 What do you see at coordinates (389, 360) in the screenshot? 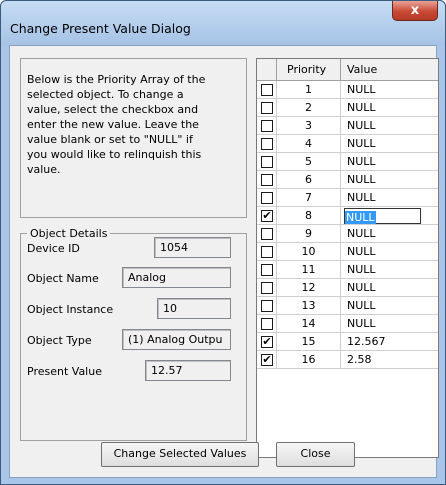
I see `row-value-cell: 2.58` at bounding box center [389, 360].